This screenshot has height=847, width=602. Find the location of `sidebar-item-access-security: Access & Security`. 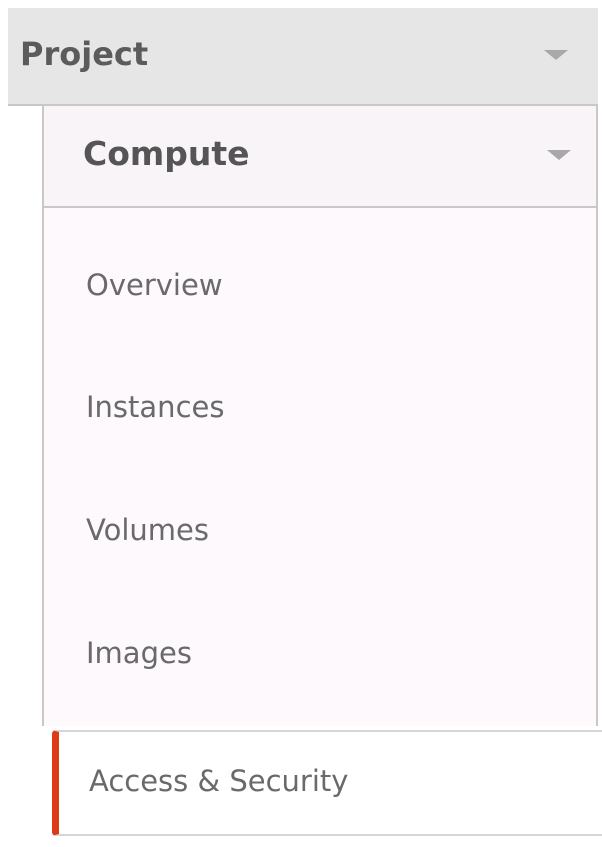

sidebar-item-access-security: Access & Security is located at coordinates (327, 783).